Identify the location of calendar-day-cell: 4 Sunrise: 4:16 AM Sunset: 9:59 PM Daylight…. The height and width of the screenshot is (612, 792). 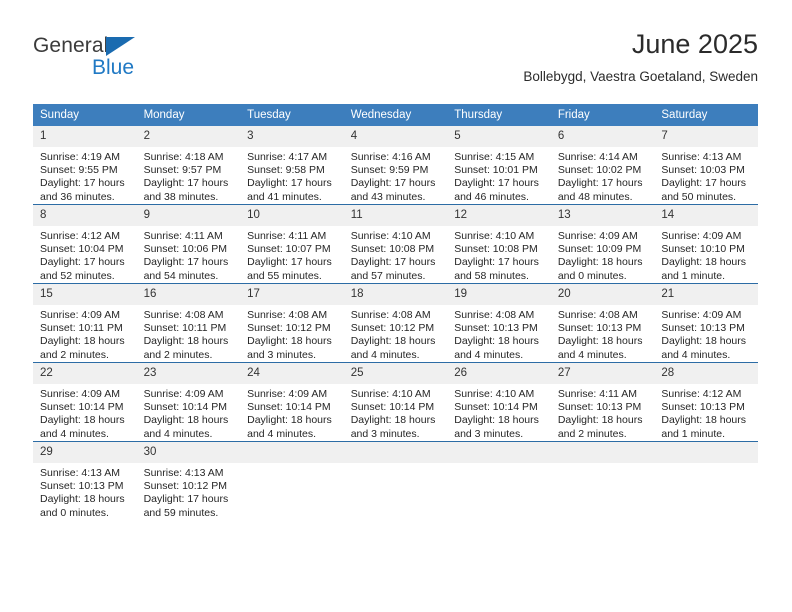
(395, 165).